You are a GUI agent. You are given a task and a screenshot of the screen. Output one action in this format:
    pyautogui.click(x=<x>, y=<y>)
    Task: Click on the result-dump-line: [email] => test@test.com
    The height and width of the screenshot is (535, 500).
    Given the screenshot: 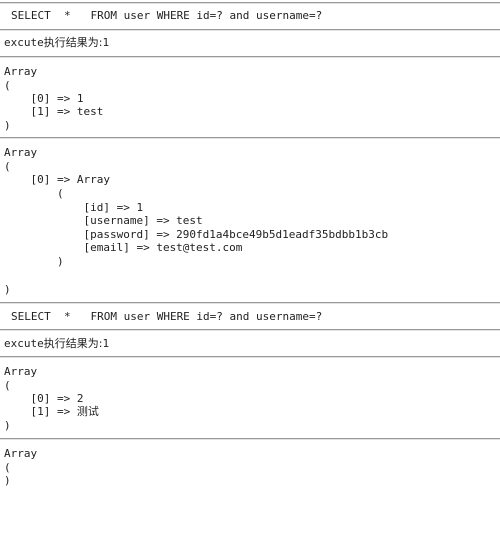 What is the action you would take?
    pyautogui.click(x=123, y=247)
    